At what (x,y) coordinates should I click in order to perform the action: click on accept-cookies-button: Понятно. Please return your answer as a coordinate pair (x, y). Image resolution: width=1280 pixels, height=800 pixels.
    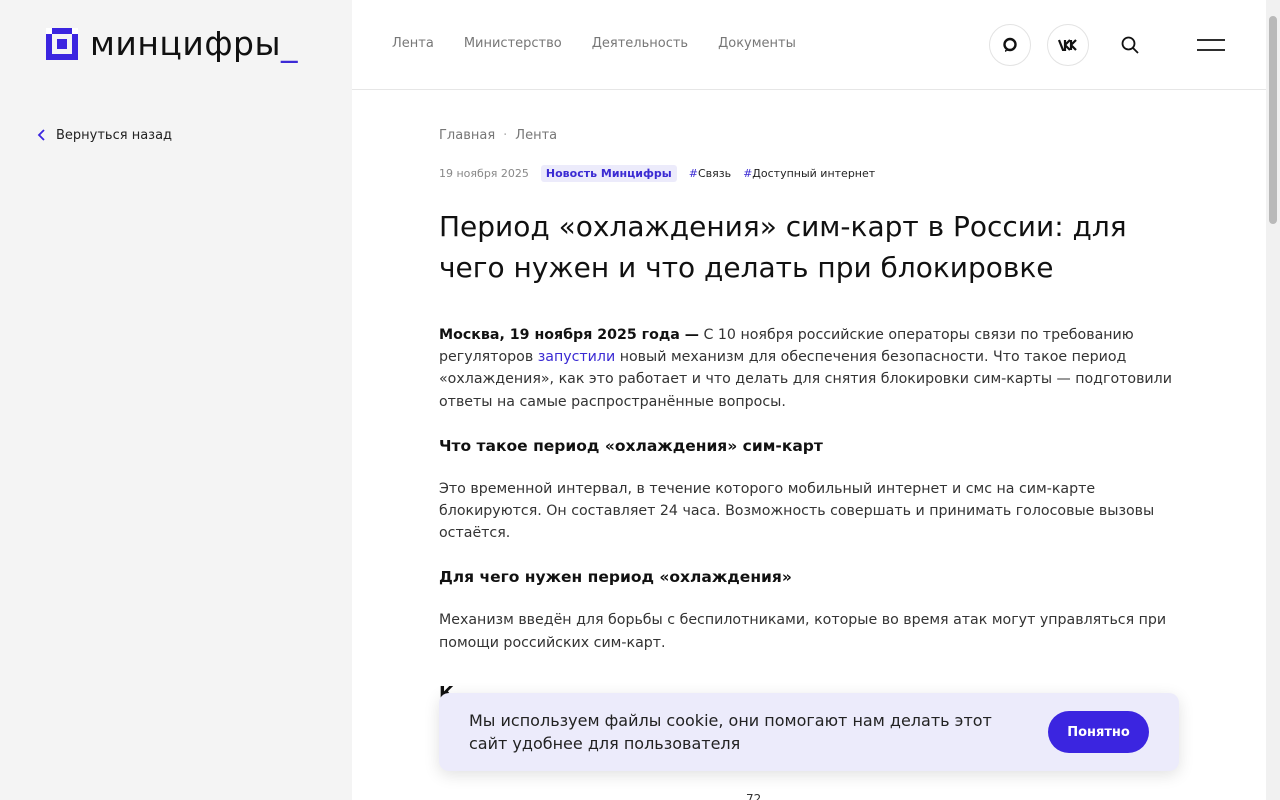
    Looking at the image, I should click on (1098, 732).